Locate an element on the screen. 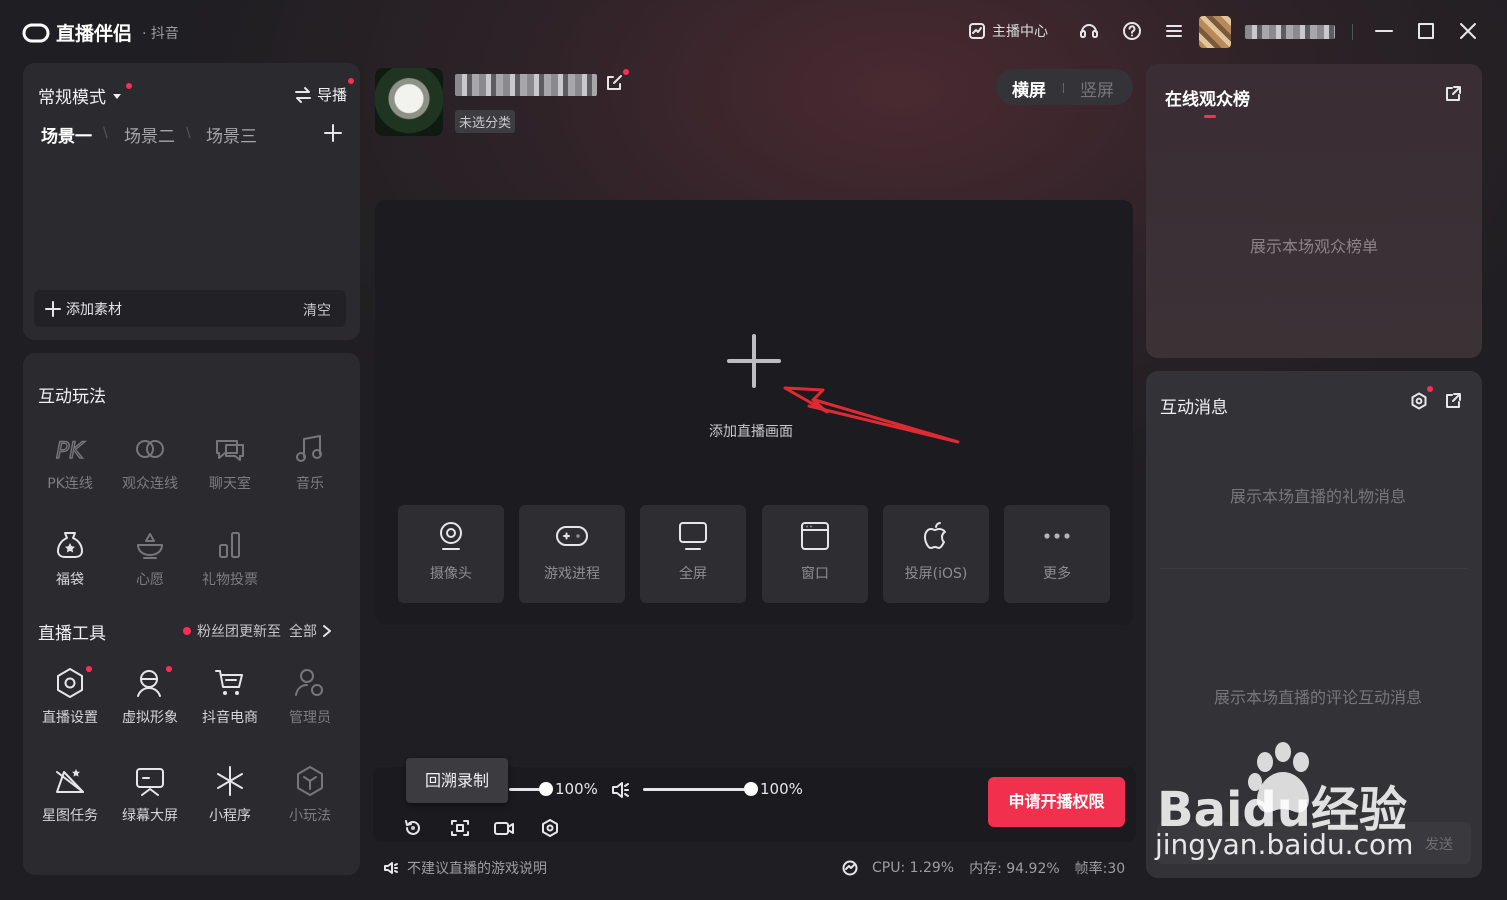 This screenshot has width=1507, height=900. game-notice-label: 不建议直播的游戏说明 is located at coordinates (477, 869).